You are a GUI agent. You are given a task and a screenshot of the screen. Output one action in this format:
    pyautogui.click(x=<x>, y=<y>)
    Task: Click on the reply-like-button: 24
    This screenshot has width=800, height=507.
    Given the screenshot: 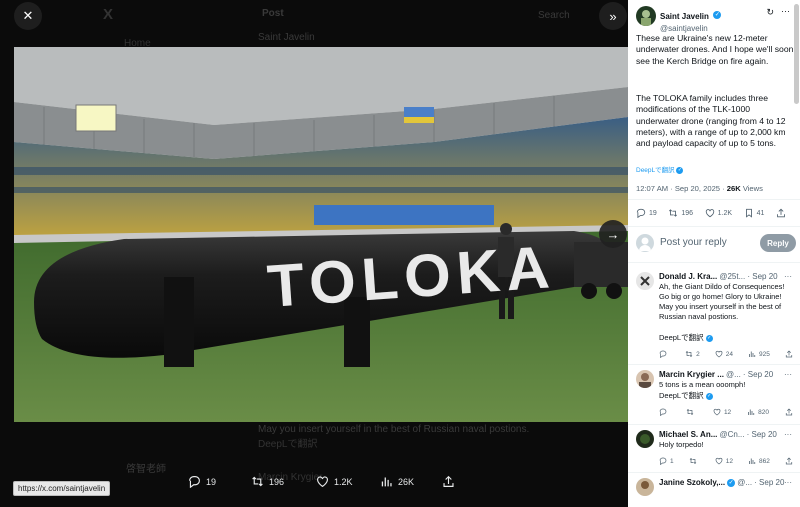 What is the action you would take?
    pyautogui.click(x=724, y=354)
    